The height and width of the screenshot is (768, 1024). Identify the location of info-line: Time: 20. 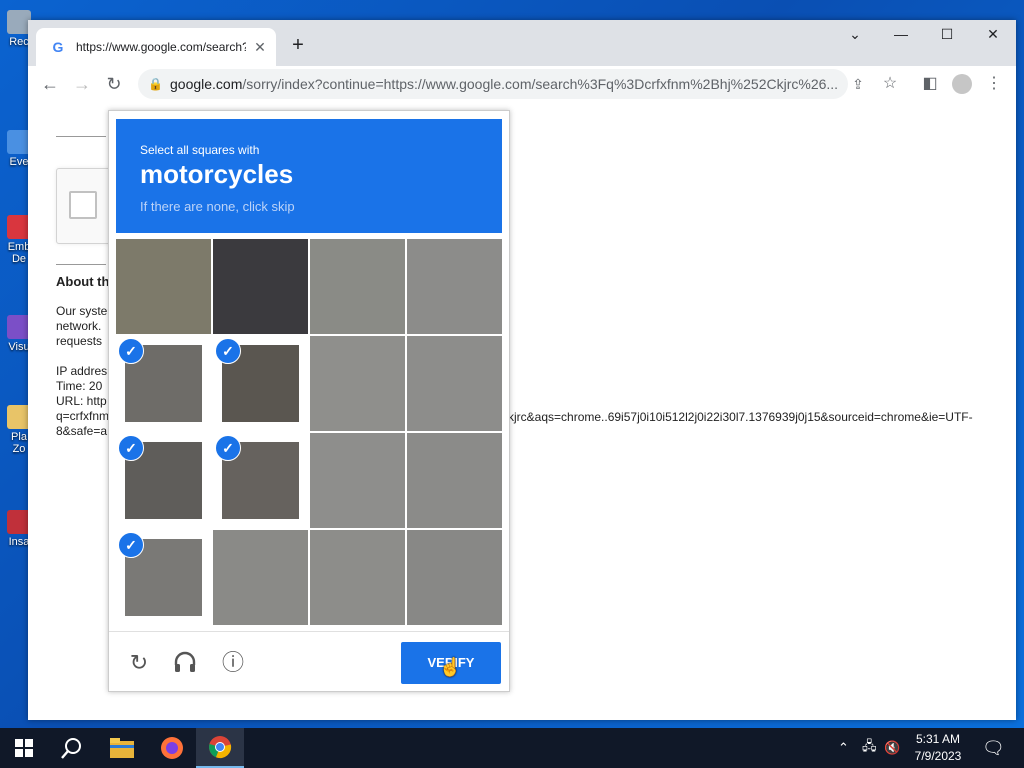
(79, 386).